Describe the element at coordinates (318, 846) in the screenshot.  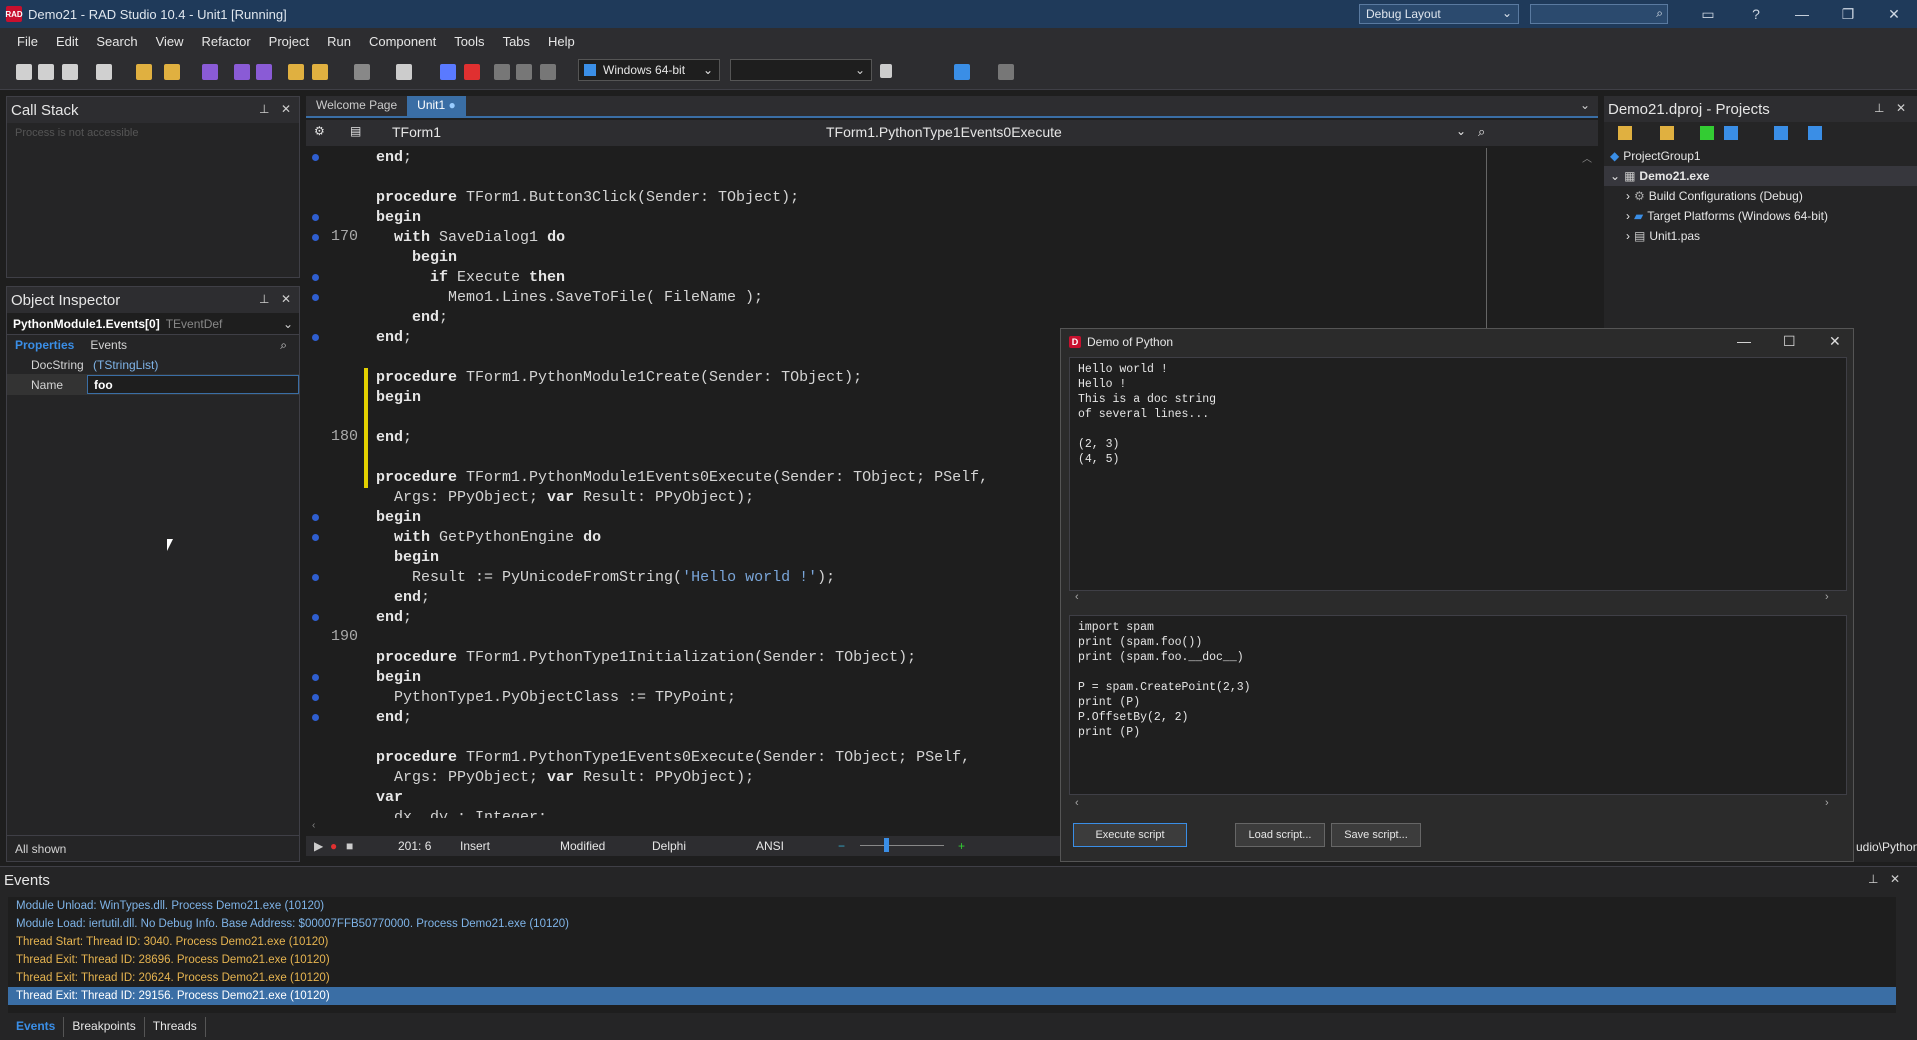
I see `play-icon: ▶` at that location.